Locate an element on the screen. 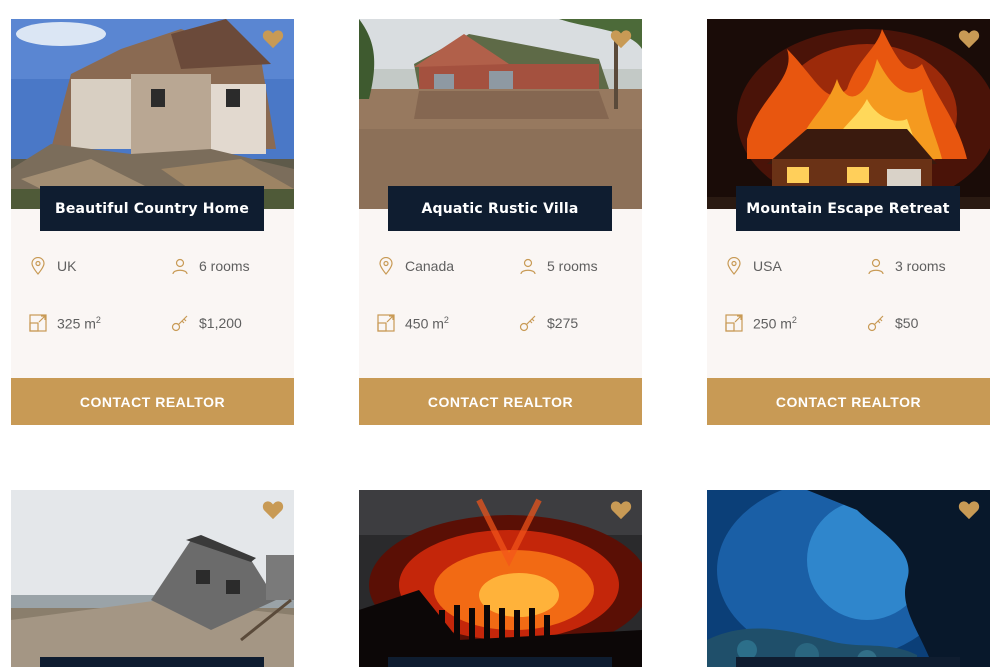 The height and width of the screenshot is (667, 1000). location-spec: Canada is located at coordinates (415, 266).